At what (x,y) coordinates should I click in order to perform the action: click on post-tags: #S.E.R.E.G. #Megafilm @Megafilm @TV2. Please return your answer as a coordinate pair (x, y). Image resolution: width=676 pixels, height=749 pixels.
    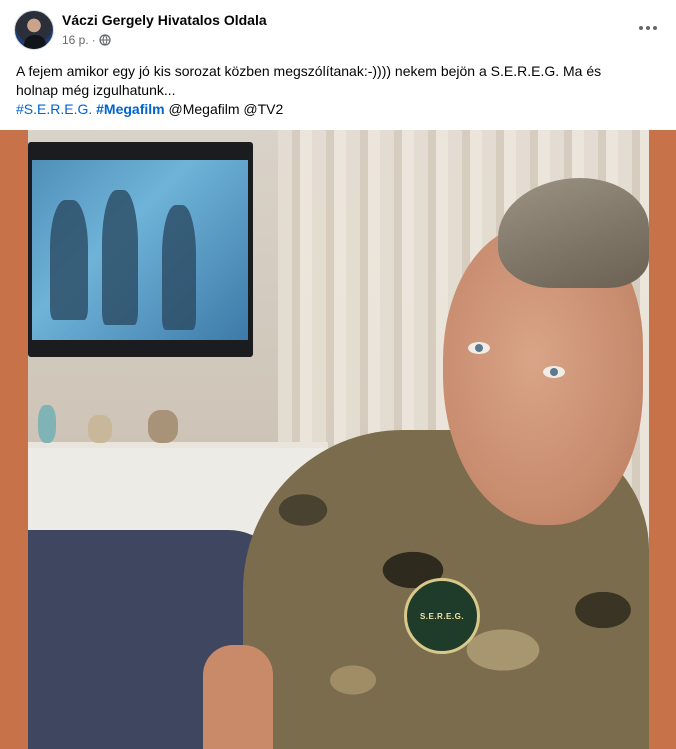
    Looking at the image, I should click on (149, 109).